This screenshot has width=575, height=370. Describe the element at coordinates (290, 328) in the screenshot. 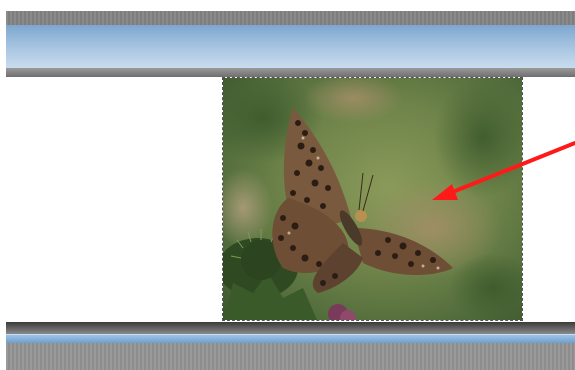

I see `bottom-divider` at that location.